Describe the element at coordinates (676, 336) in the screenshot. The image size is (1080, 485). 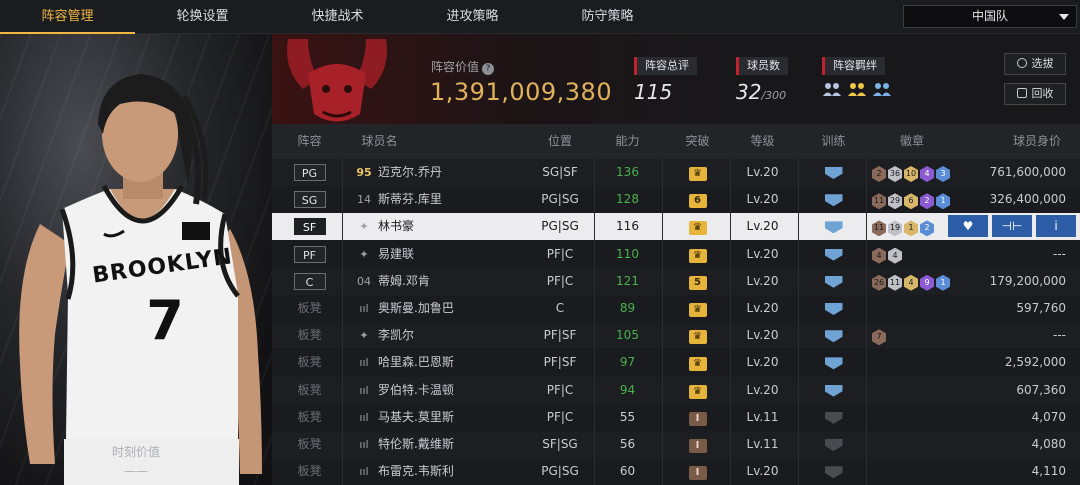
I see `table-row: 板凳 ✦ 李凯尔 PF|SF 105 ♛ Lv.20 7 ---` at that location.